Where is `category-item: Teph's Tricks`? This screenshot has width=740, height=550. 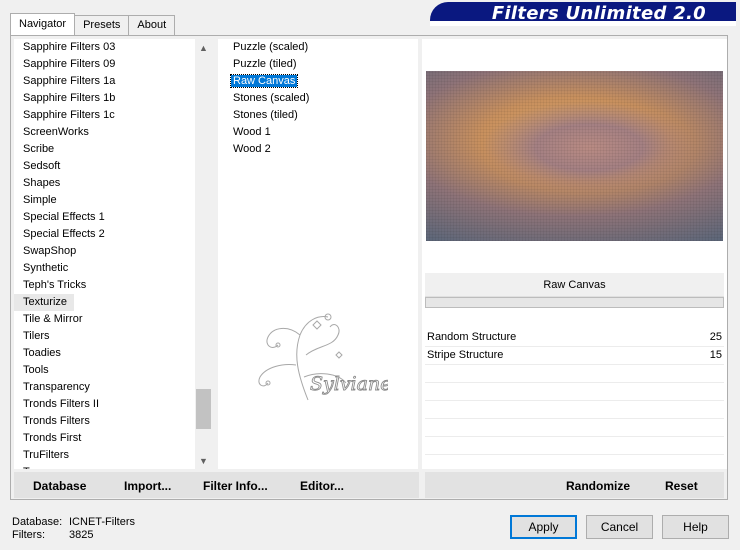
category-item: Teph's Tricks is located at coordinates (113, 285).